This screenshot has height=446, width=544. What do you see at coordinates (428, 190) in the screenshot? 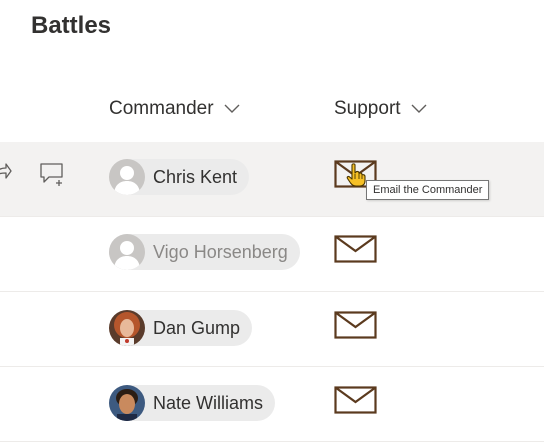
I see `tooltip: Email the Commander` at bounding box center [428, 190].